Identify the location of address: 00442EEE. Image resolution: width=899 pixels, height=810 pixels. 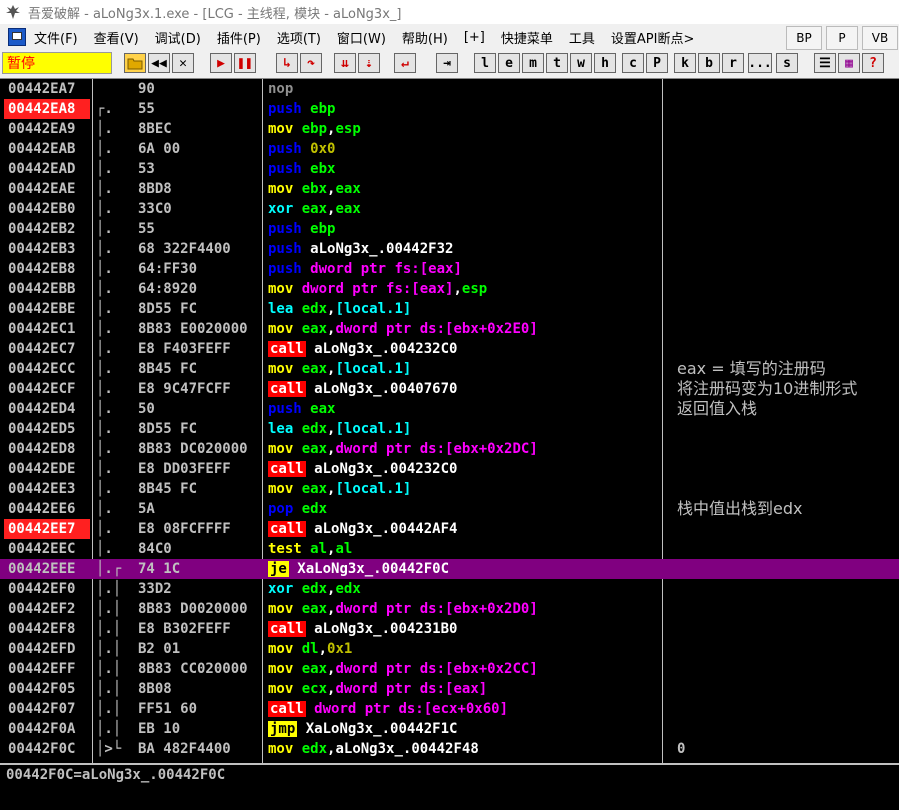
(47, 569).